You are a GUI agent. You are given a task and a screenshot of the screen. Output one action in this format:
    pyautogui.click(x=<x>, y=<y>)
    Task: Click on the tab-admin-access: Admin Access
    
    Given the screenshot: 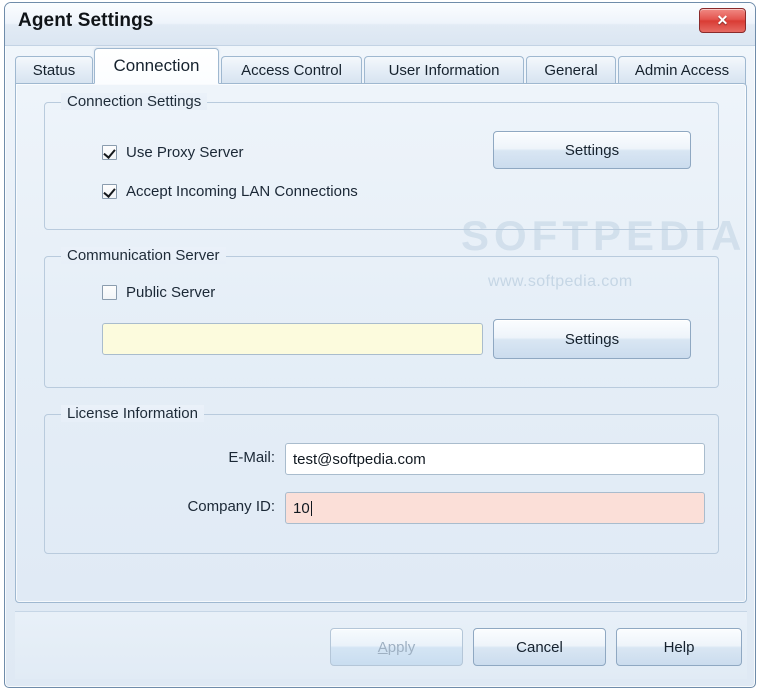 What is the action you would take?
    pyautogui.click(x=682, y=70)
    